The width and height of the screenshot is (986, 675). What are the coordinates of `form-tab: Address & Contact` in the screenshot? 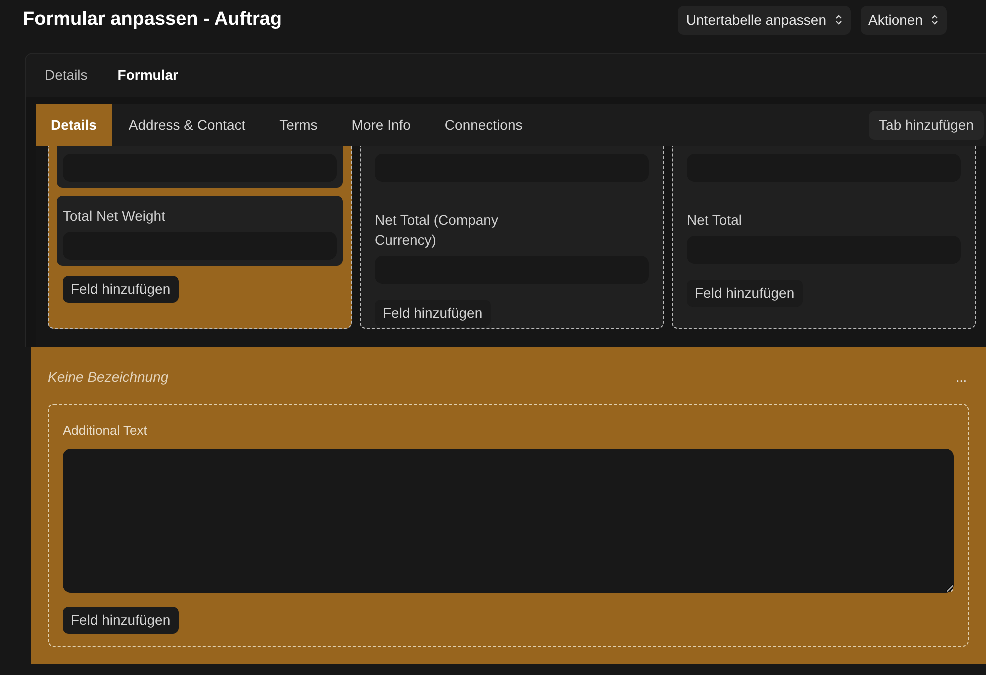 It's located at (187, 125).